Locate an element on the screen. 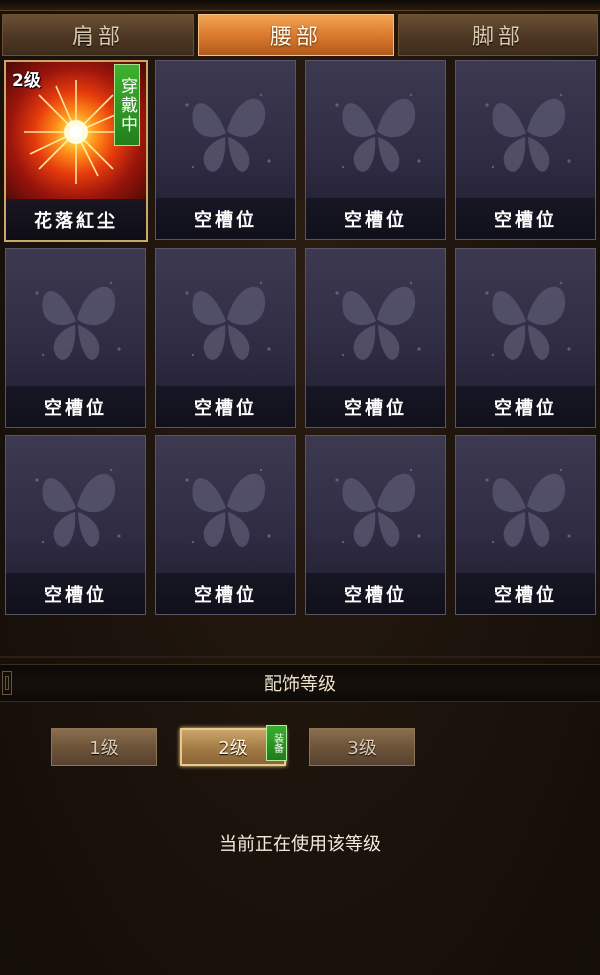  tab-waist: 腰部 is located at coordinates (296, 35).